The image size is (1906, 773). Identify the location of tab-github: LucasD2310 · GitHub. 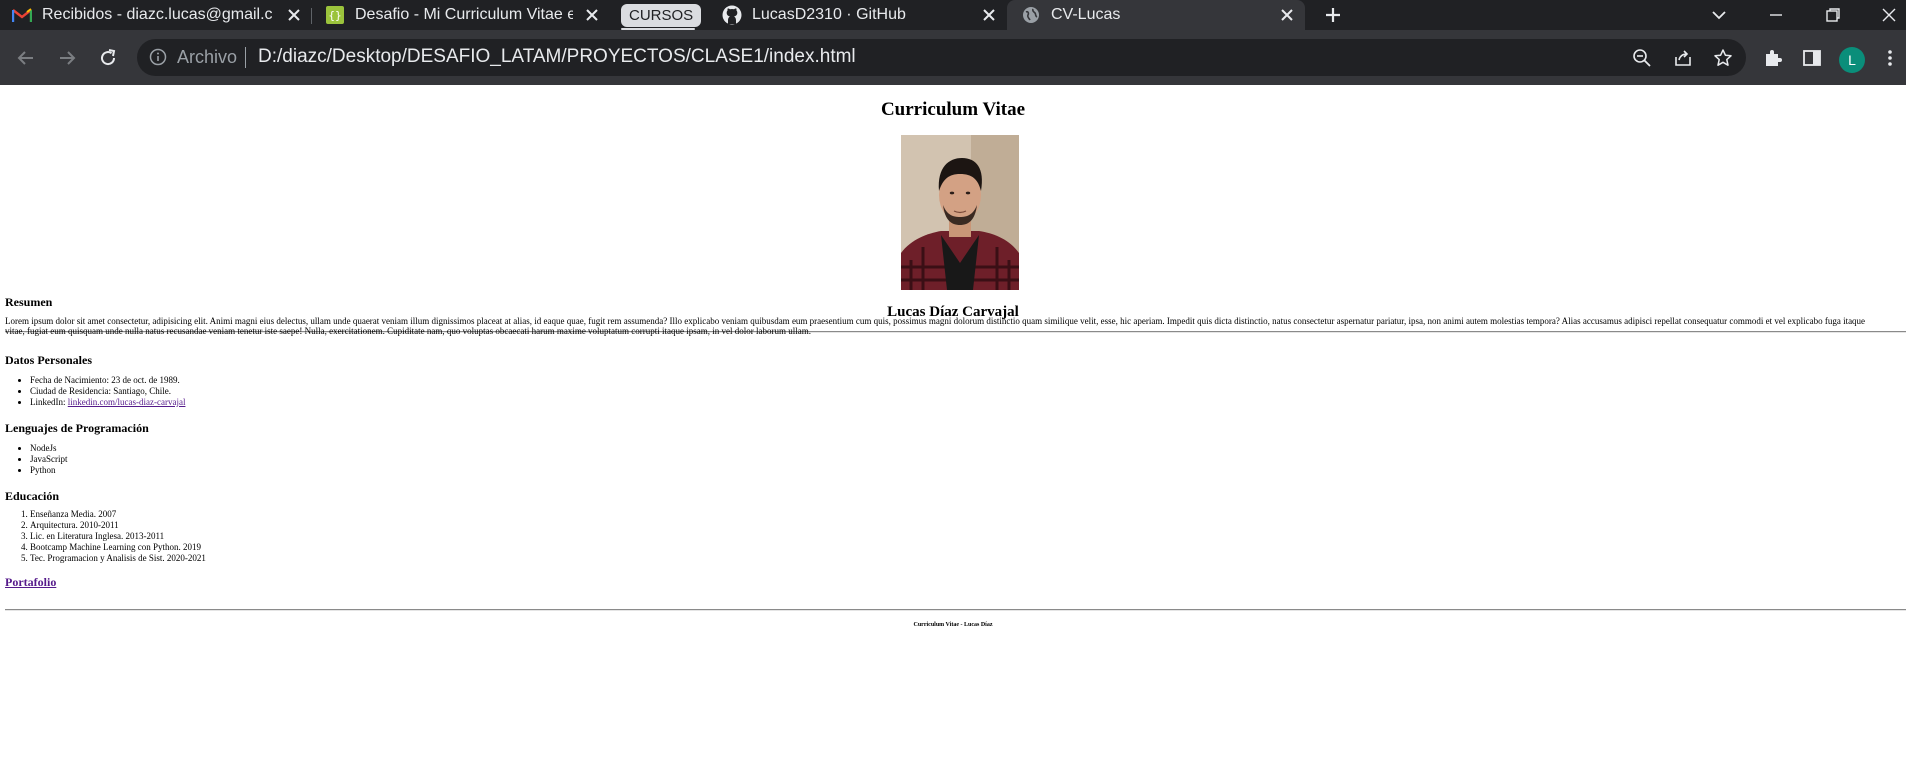
(864, 15).